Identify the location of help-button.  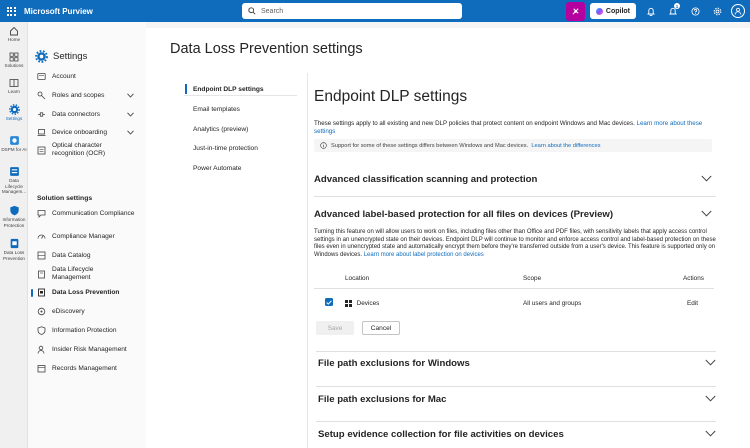
(695, 11).